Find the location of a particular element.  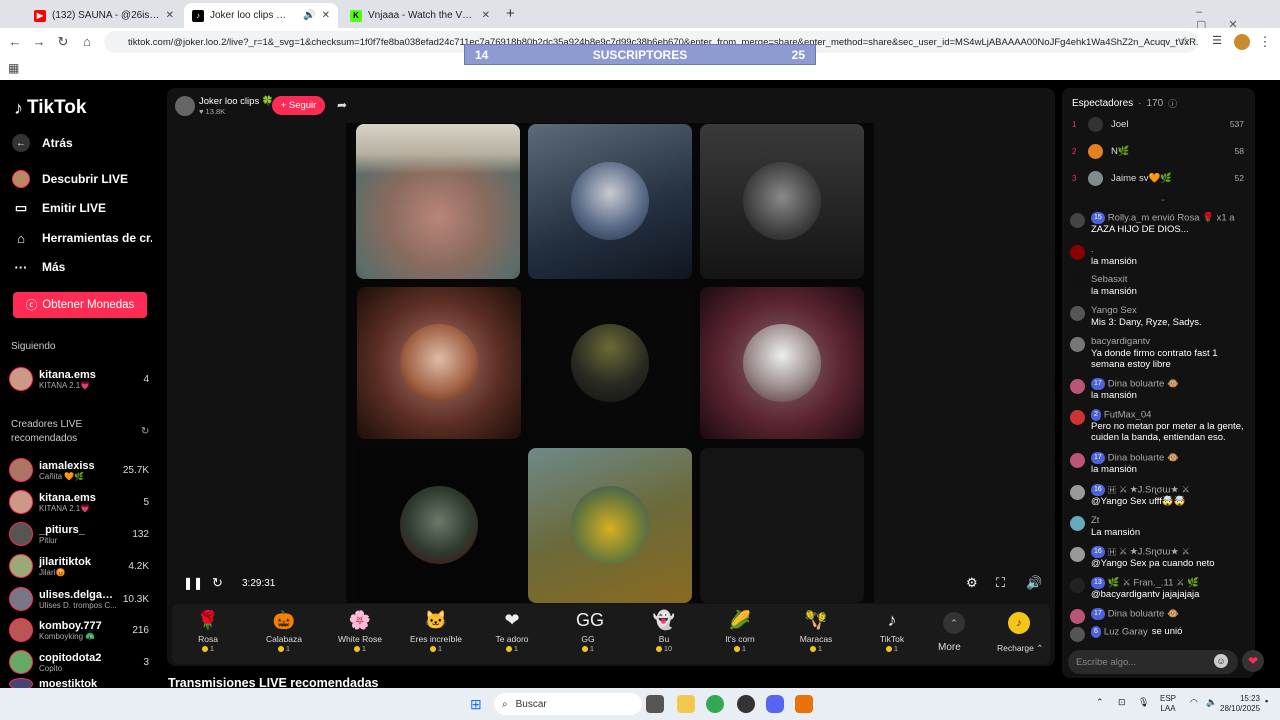

nav-discover-live: Descubrir LIVE is located at coordinates (82, 179).